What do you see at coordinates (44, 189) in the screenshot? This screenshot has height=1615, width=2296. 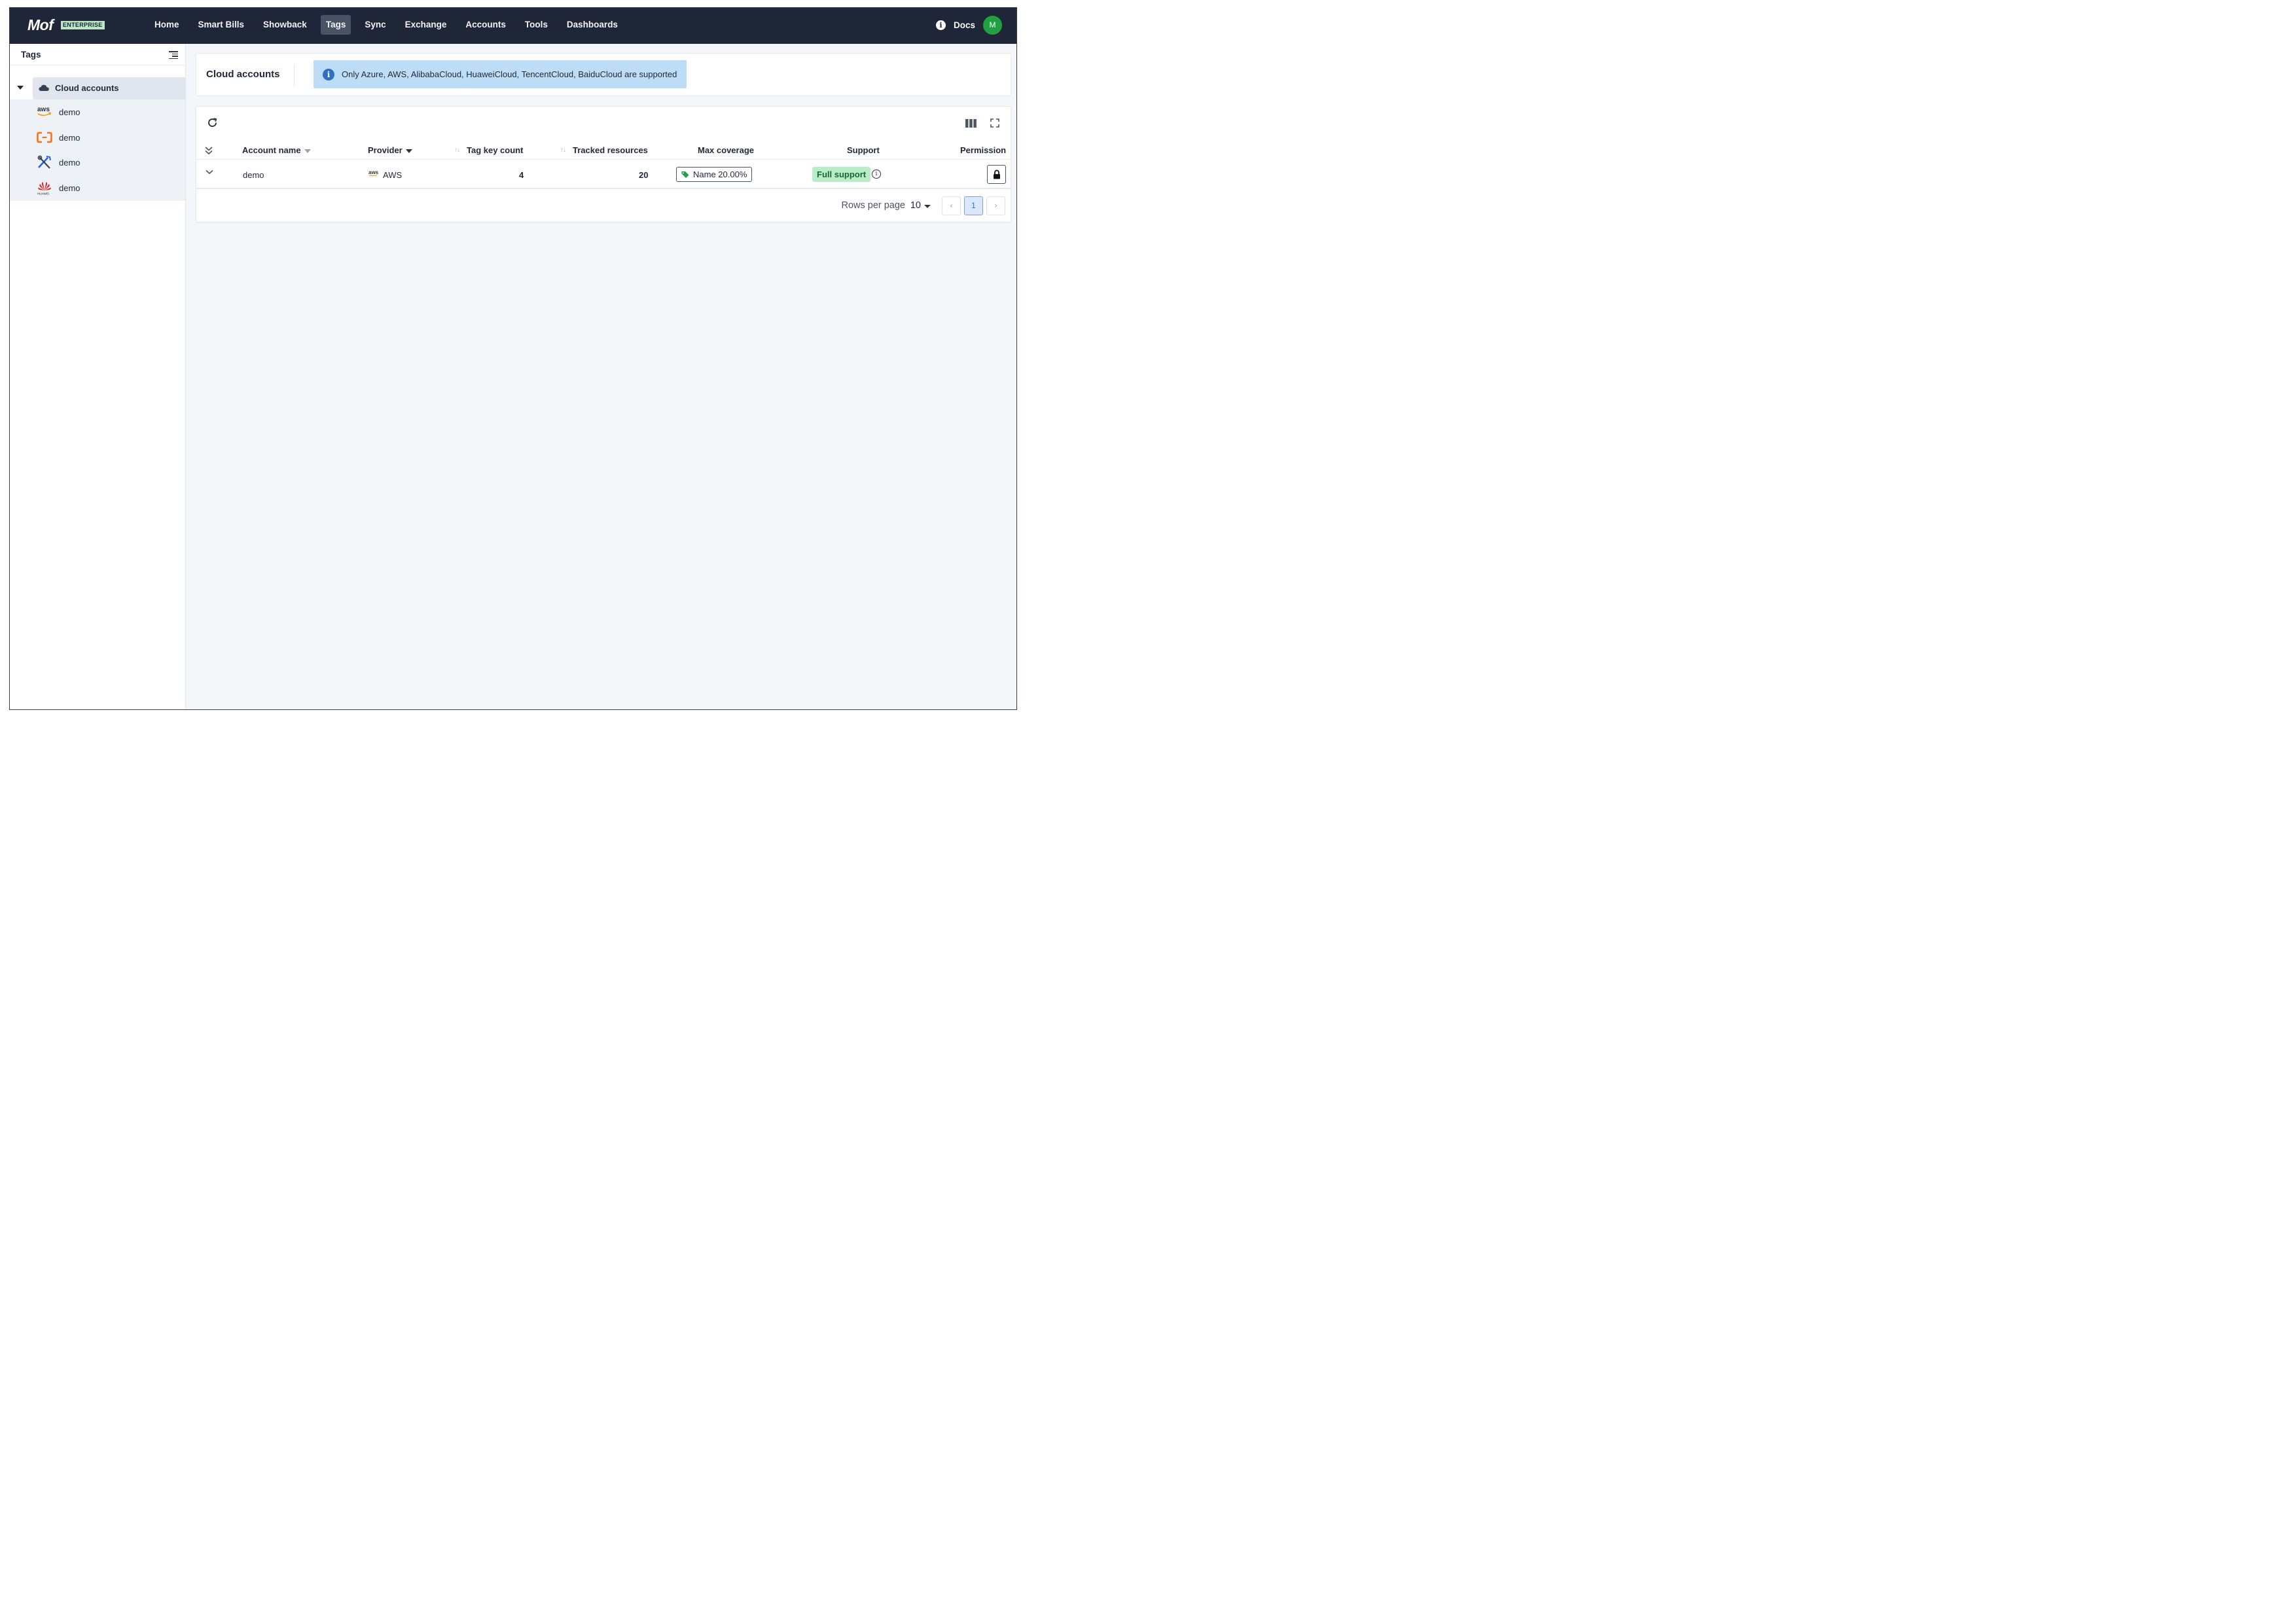 I see `huawei-logo-icon: HUAWEI` at bounding box center [44, 189].